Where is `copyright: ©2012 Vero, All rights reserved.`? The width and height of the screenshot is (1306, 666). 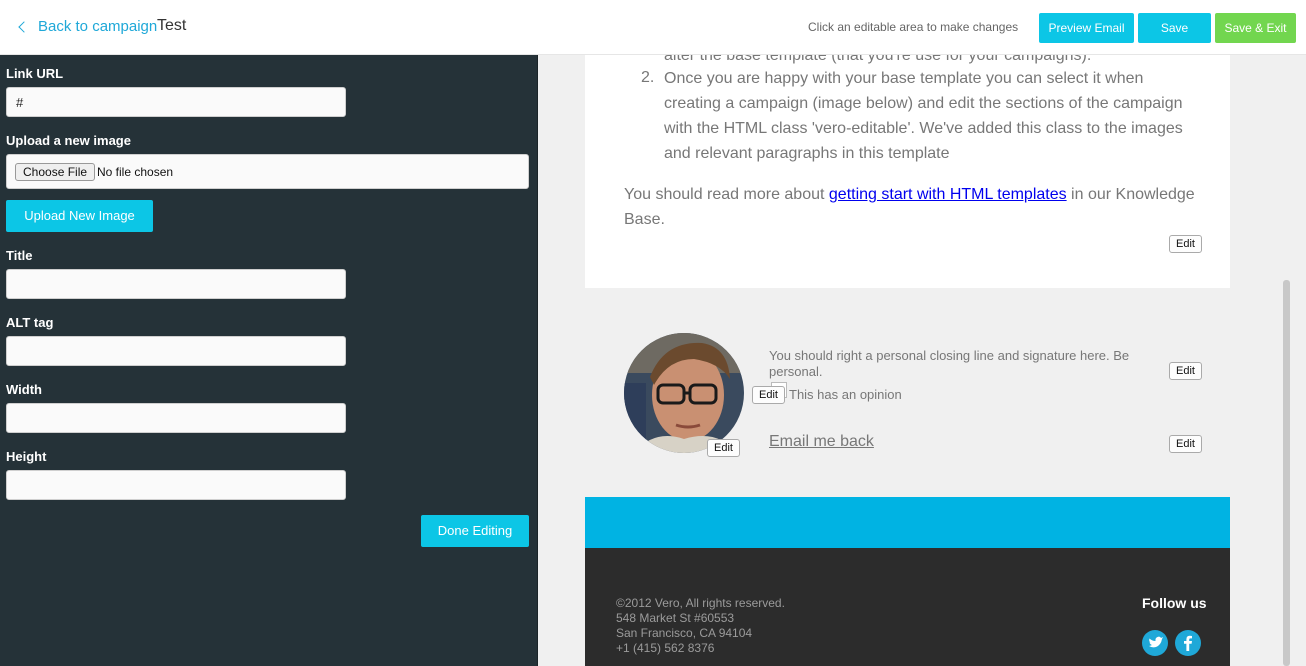 copyright: ©2012 Vero, All rights reserved. is located at coordinates (700, 603).